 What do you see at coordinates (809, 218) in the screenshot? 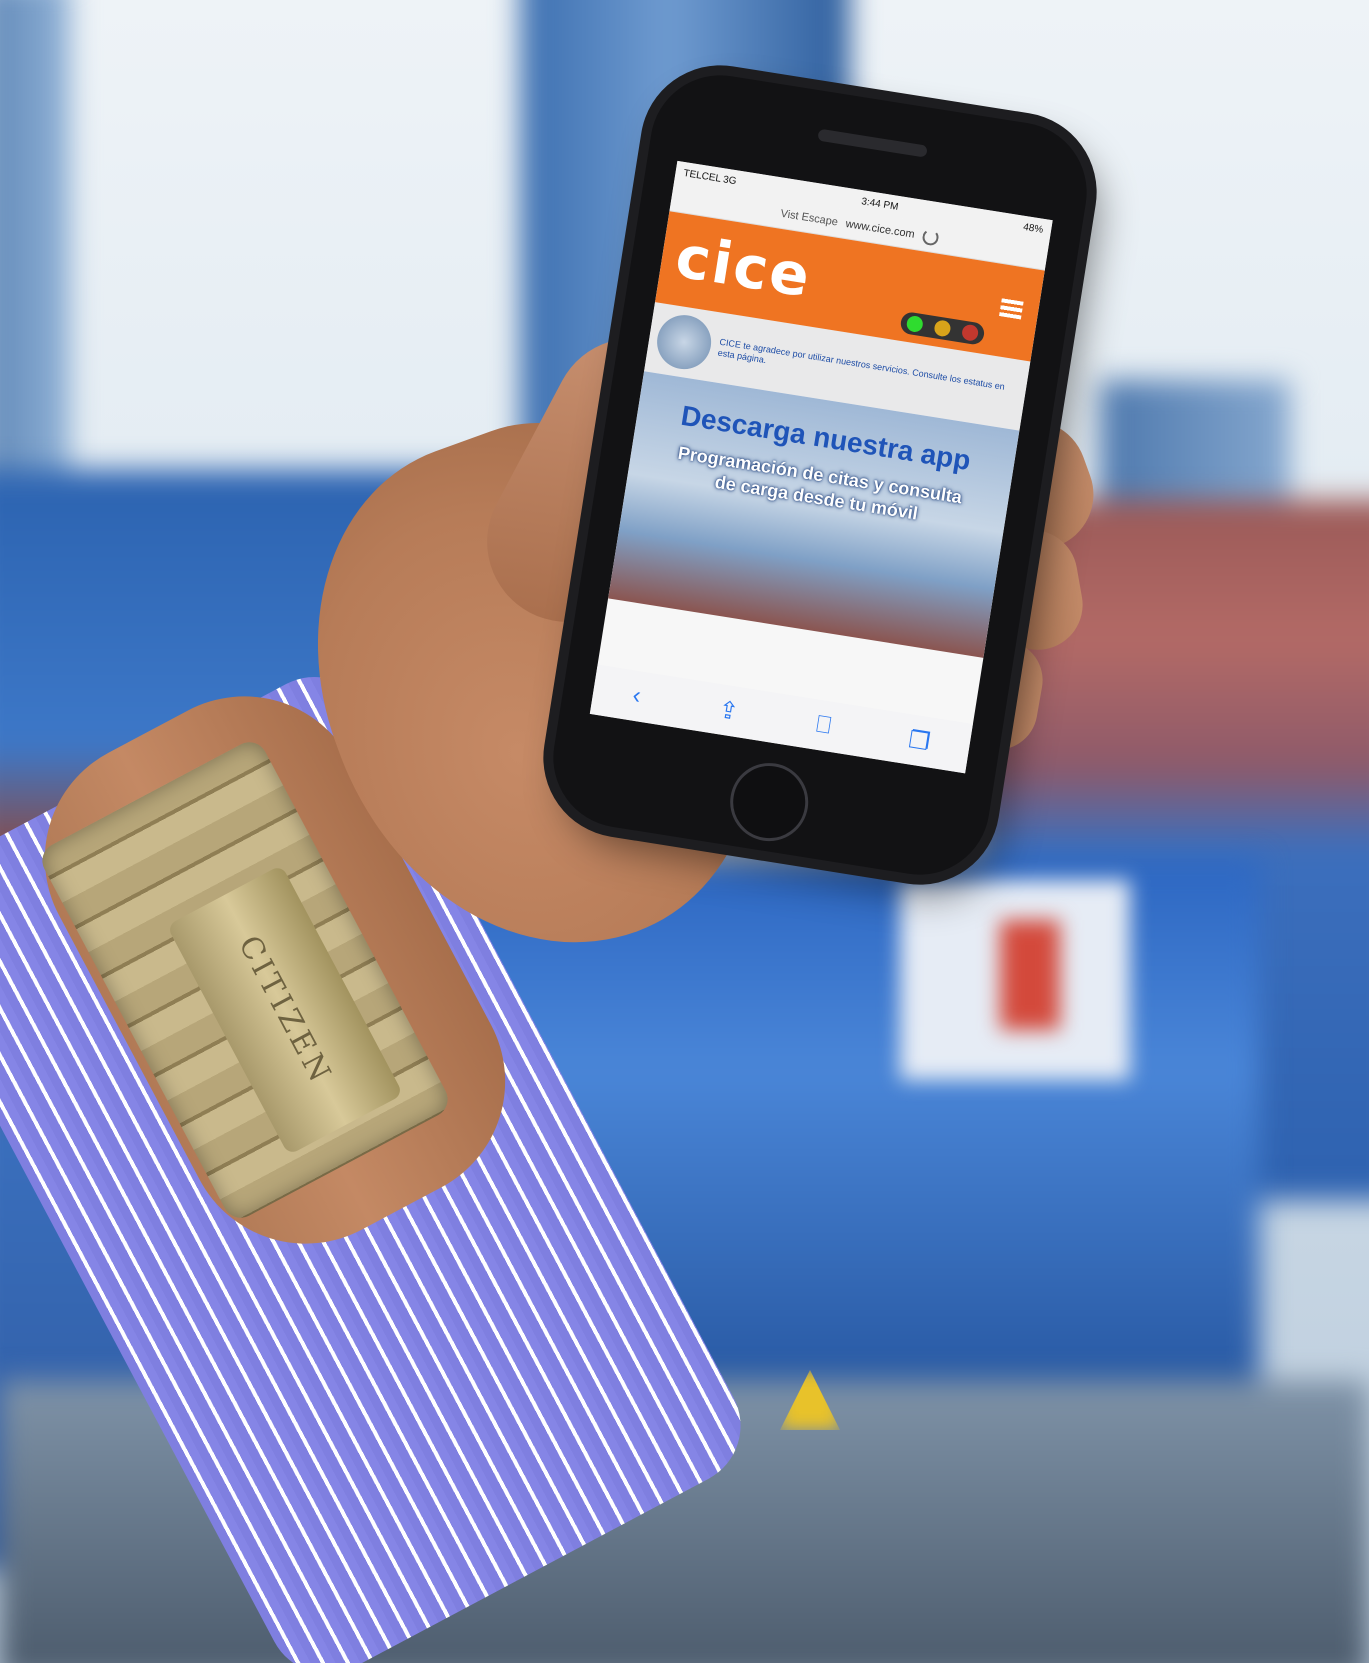
I see `reader-label: Vist Escape` at bounding box center [809, 218].